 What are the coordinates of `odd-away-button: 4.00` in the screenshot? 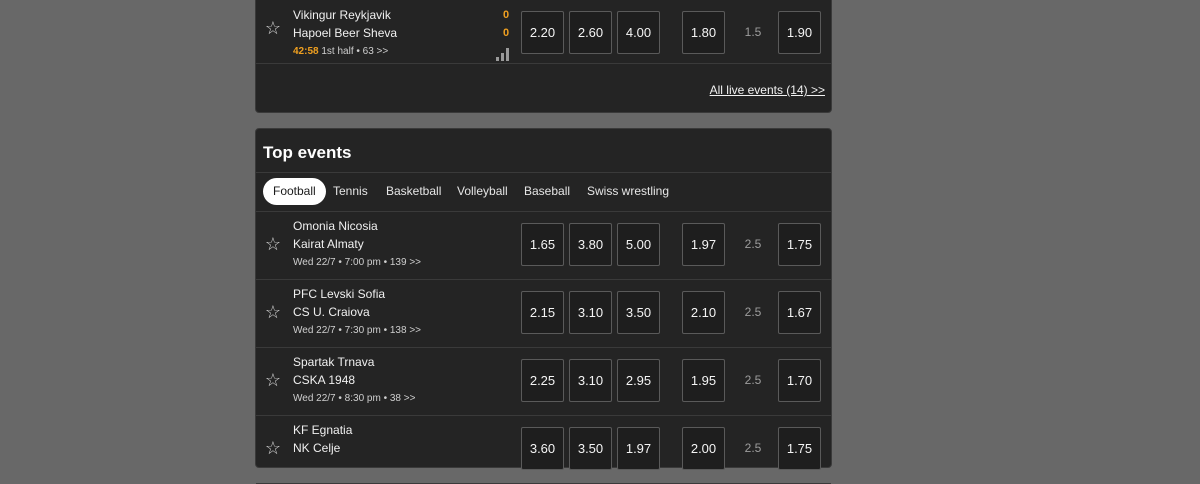 It's located at (638, 32).